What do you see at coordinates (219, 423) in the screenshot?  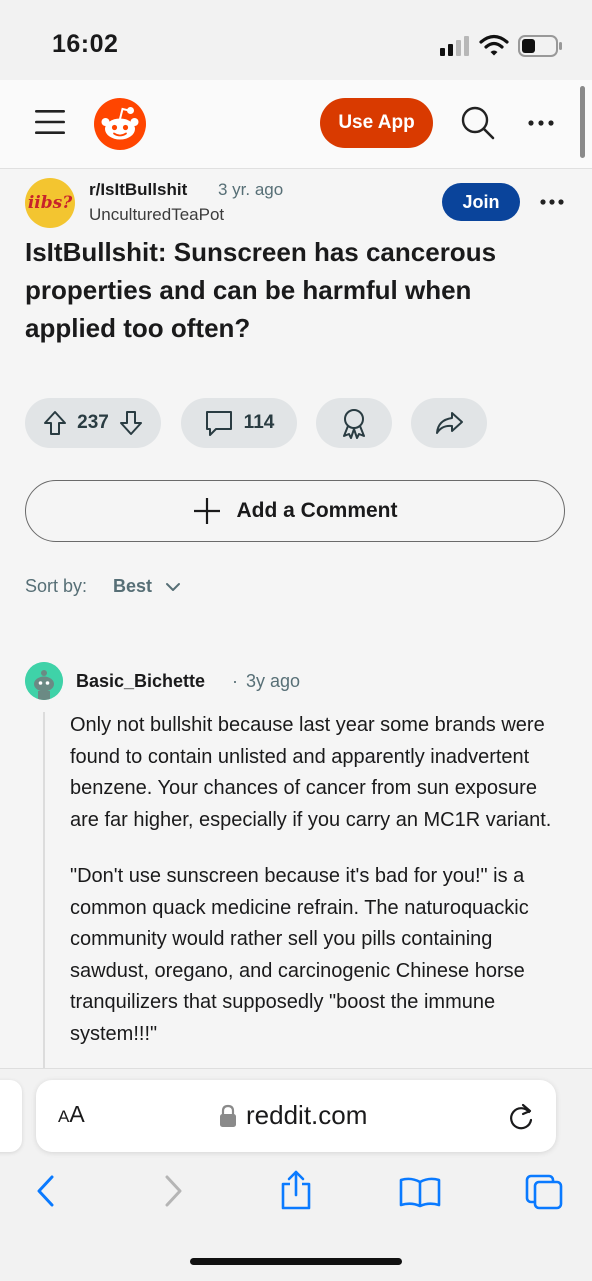 I see `comment-icon` at bounding box center [219, 423].